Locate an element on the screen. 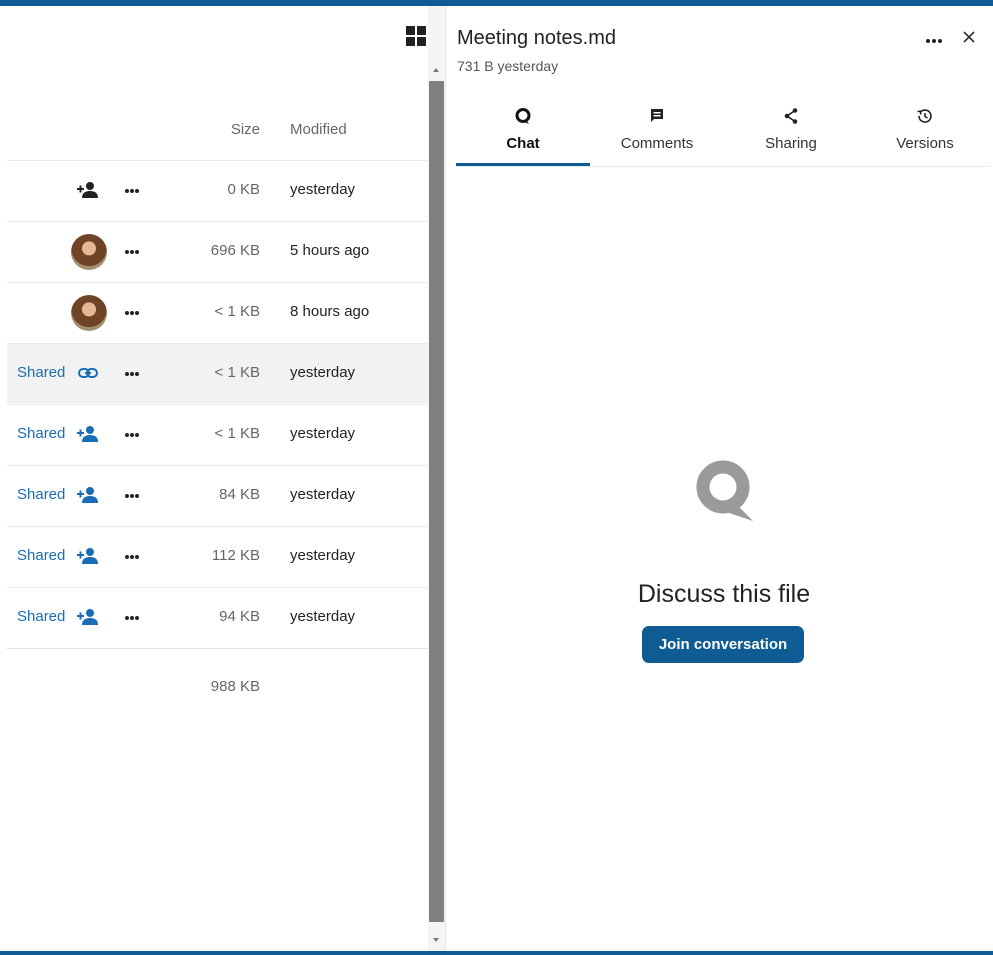 The height and width of the screenshot is (955, 993). file-modified: 5 hours ago is located at coordinates (330, 250).